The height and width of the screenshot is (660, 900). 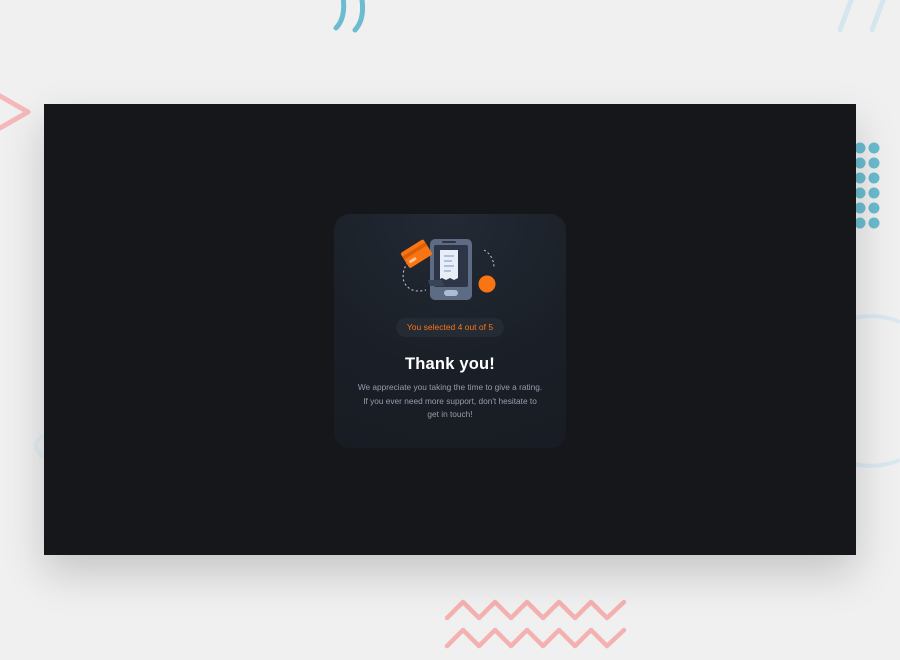 I want to click on selected-rating-badge: You selected 4 out of 5, so click(x=450, y=327).